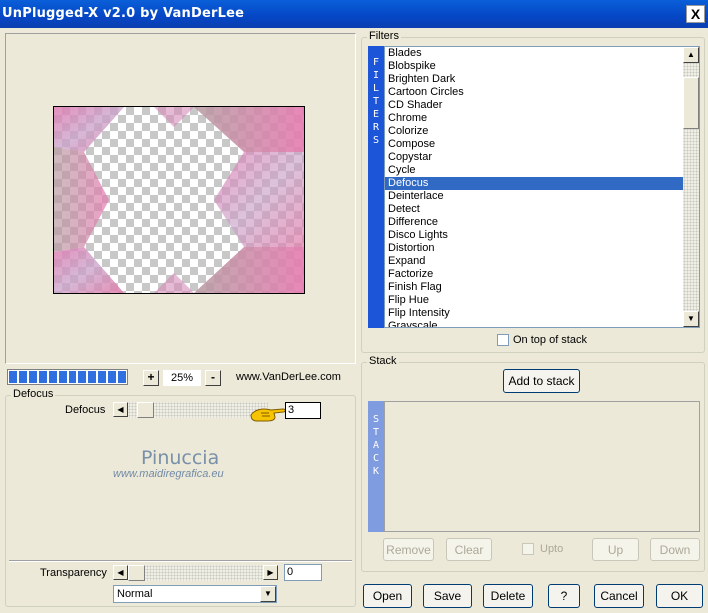 This screenshot has height=613, width=708. Describe the element at coordinates (534, 300) in the screenshot. I see `filter-item: Flip Hue` at that location.